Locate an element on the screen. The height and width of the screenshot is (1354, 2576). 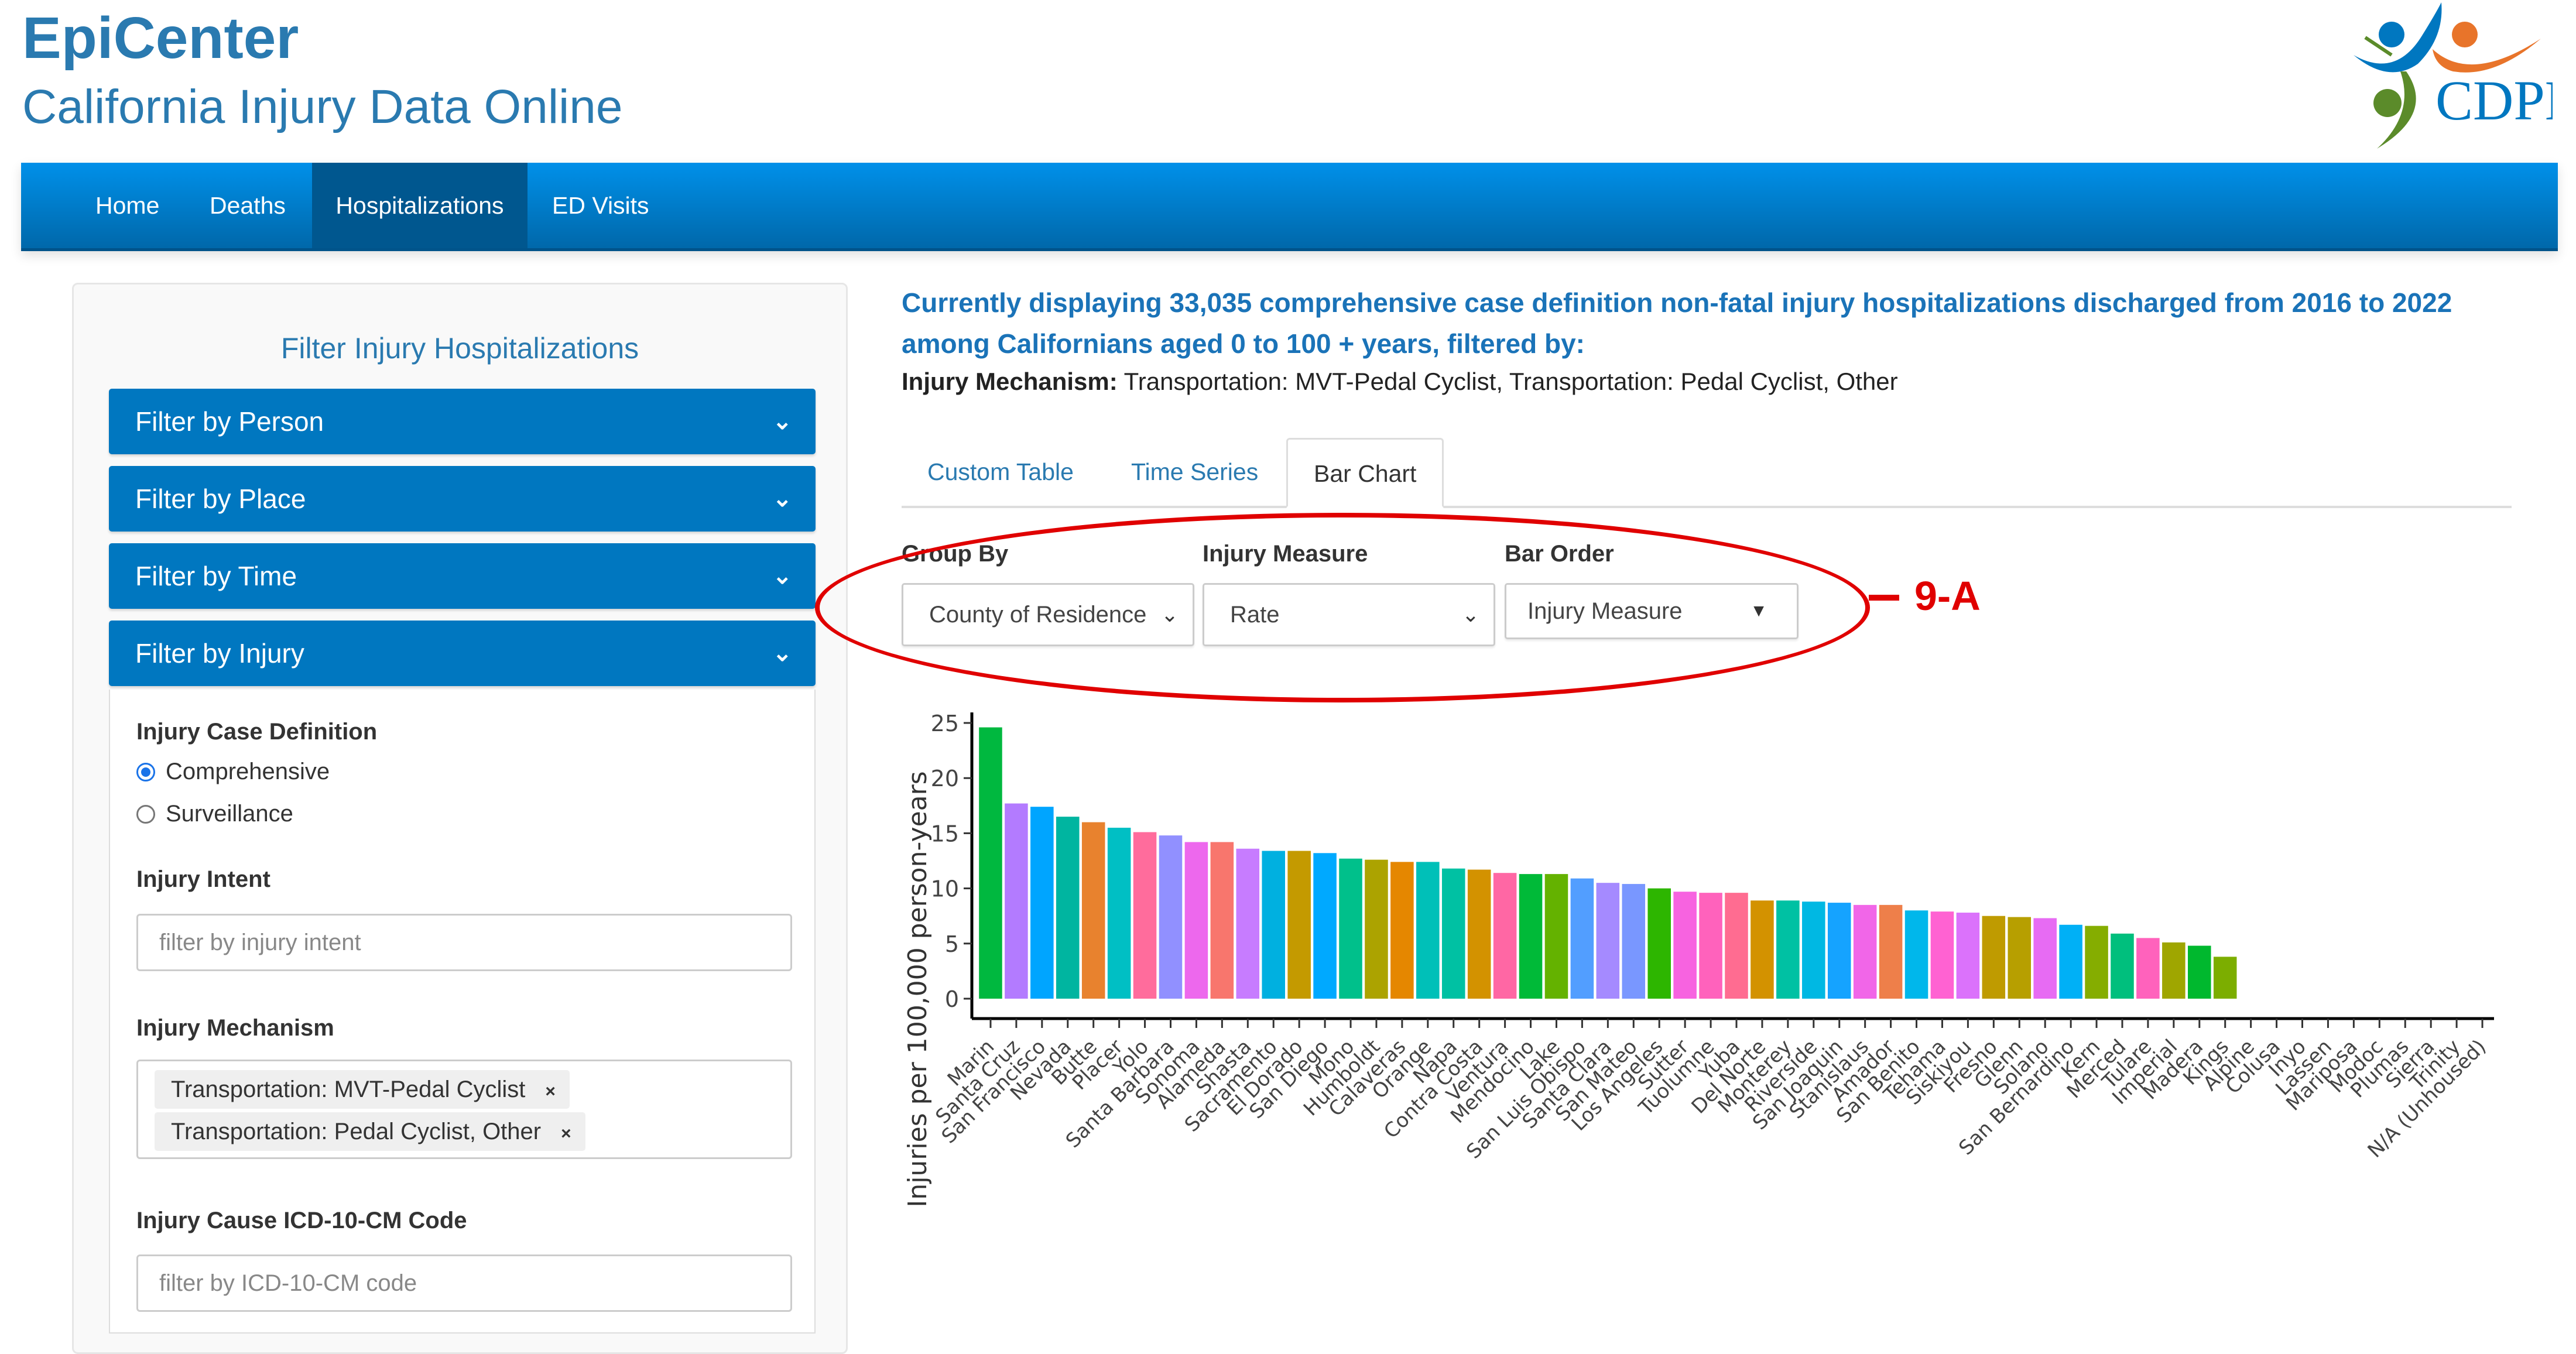
radio-surveillance: Surveillance is located at coordinates (214, 814).